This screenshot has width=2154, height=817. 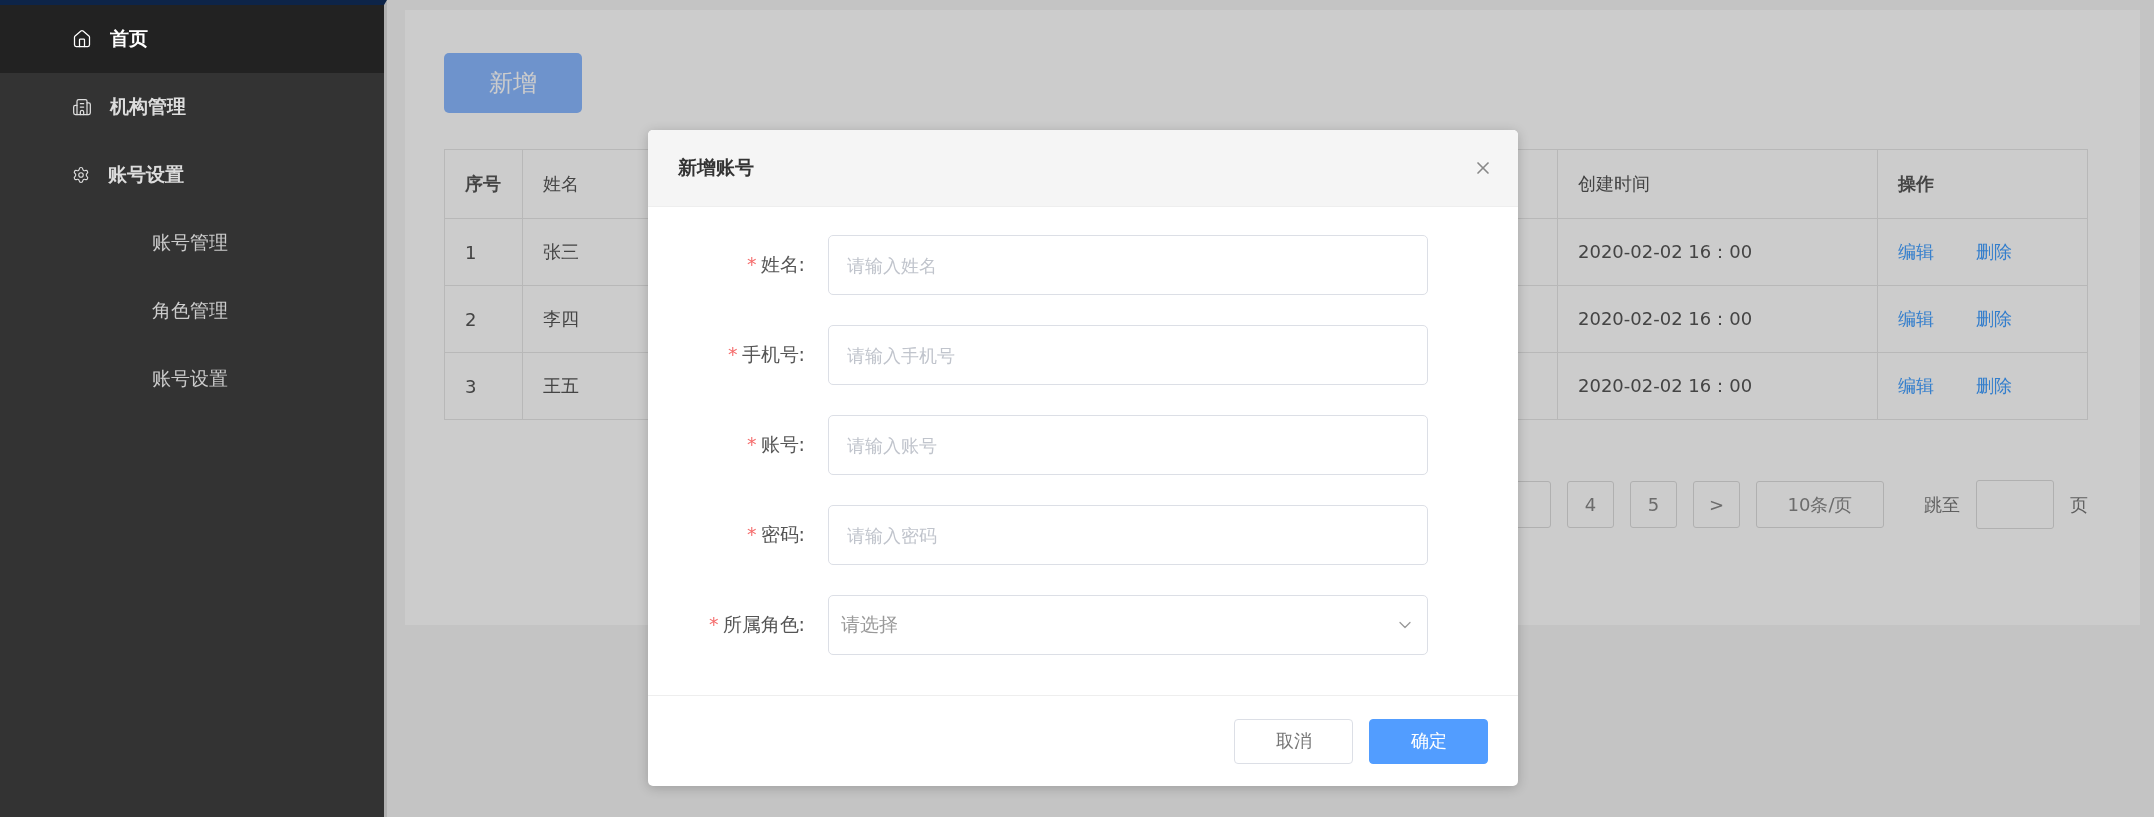 I want to click on table-cell: 1, so click(x=483, y=252).